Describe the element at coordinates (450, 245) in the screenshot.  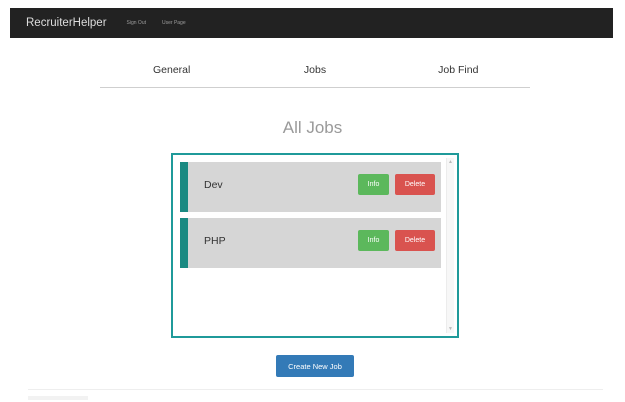
I see `jobs-scrollbar: ▲ ▼` at that location.